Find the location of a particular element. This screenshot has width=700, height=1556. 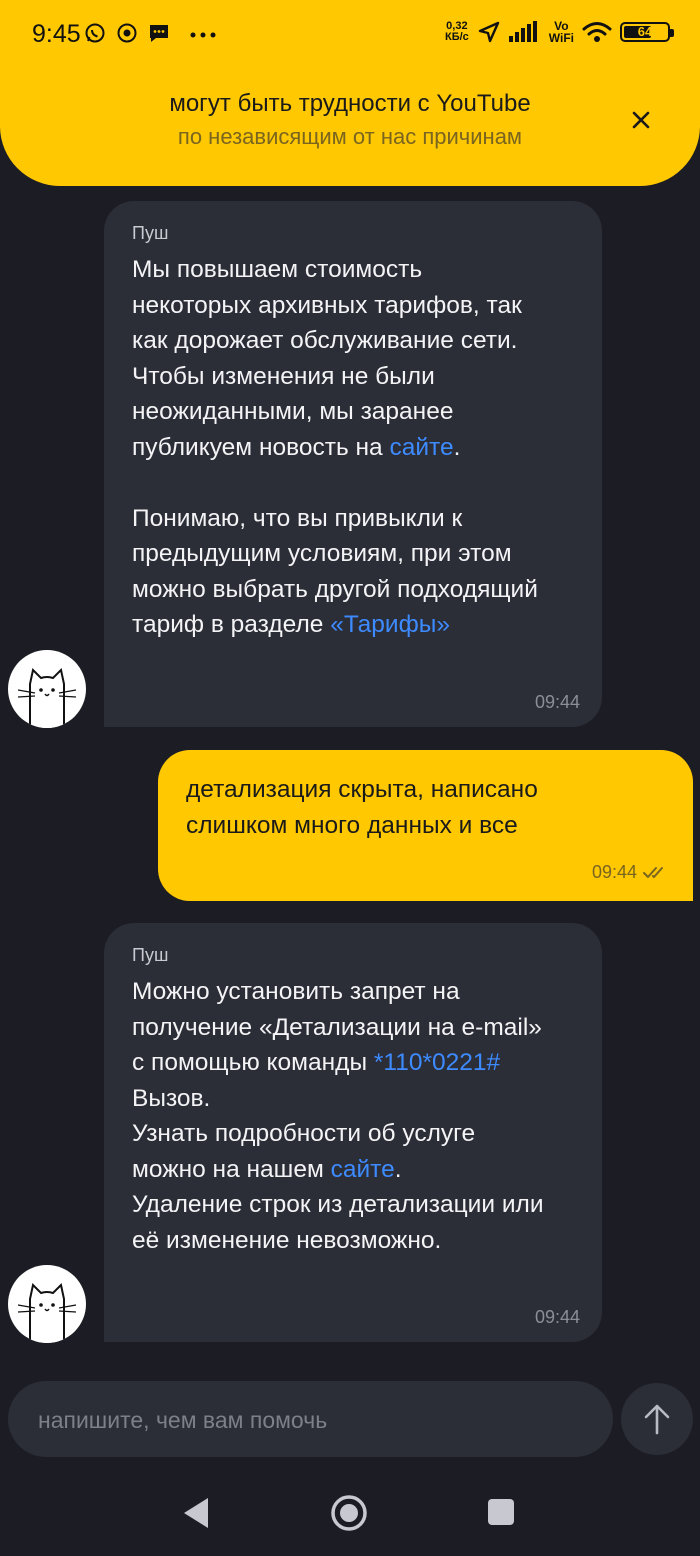

whatsapp-icon is located at coordinates (95, 33).